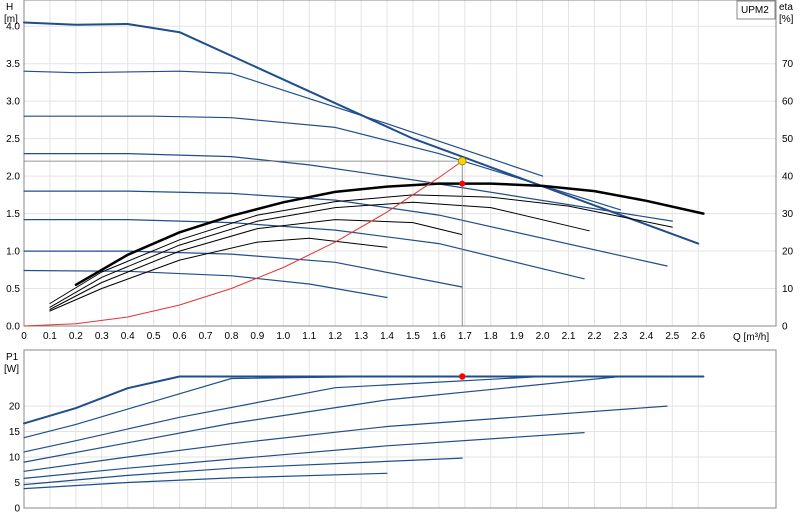 The image size is (800, 520). I want to click on y-right-tick-label: 30, so click(788, 214).